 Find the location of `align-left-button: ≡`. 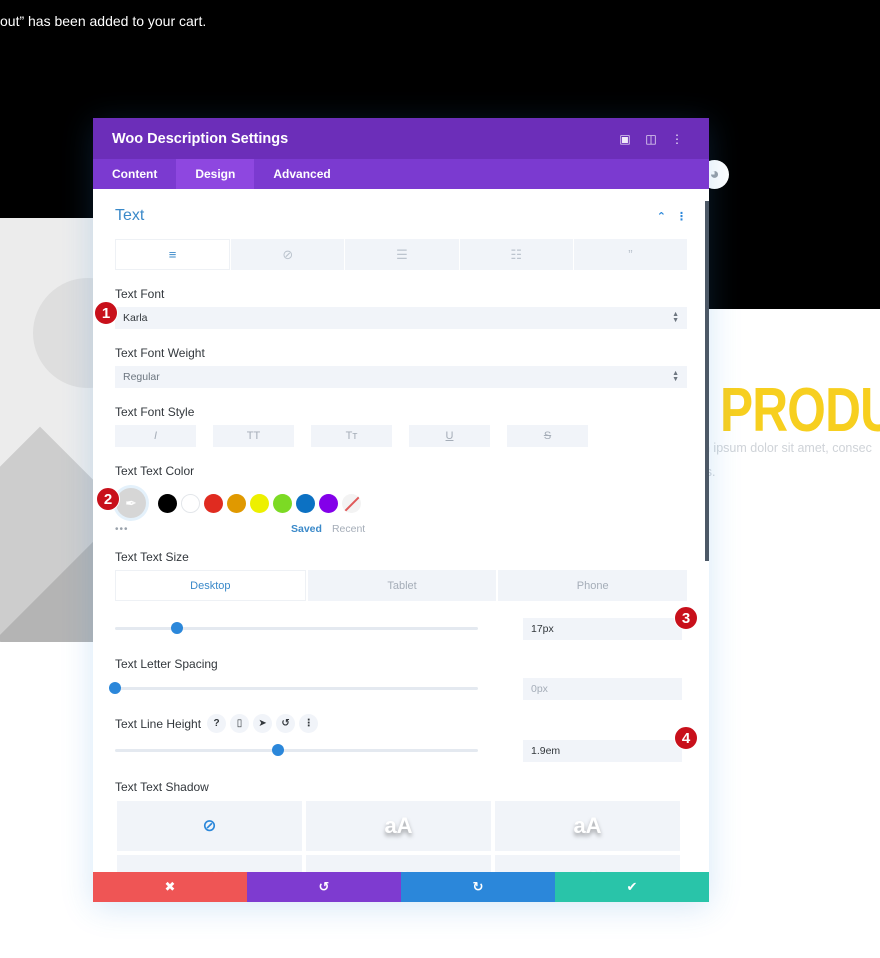

align-left-button: ≡ is located at coordinates (173, 254).